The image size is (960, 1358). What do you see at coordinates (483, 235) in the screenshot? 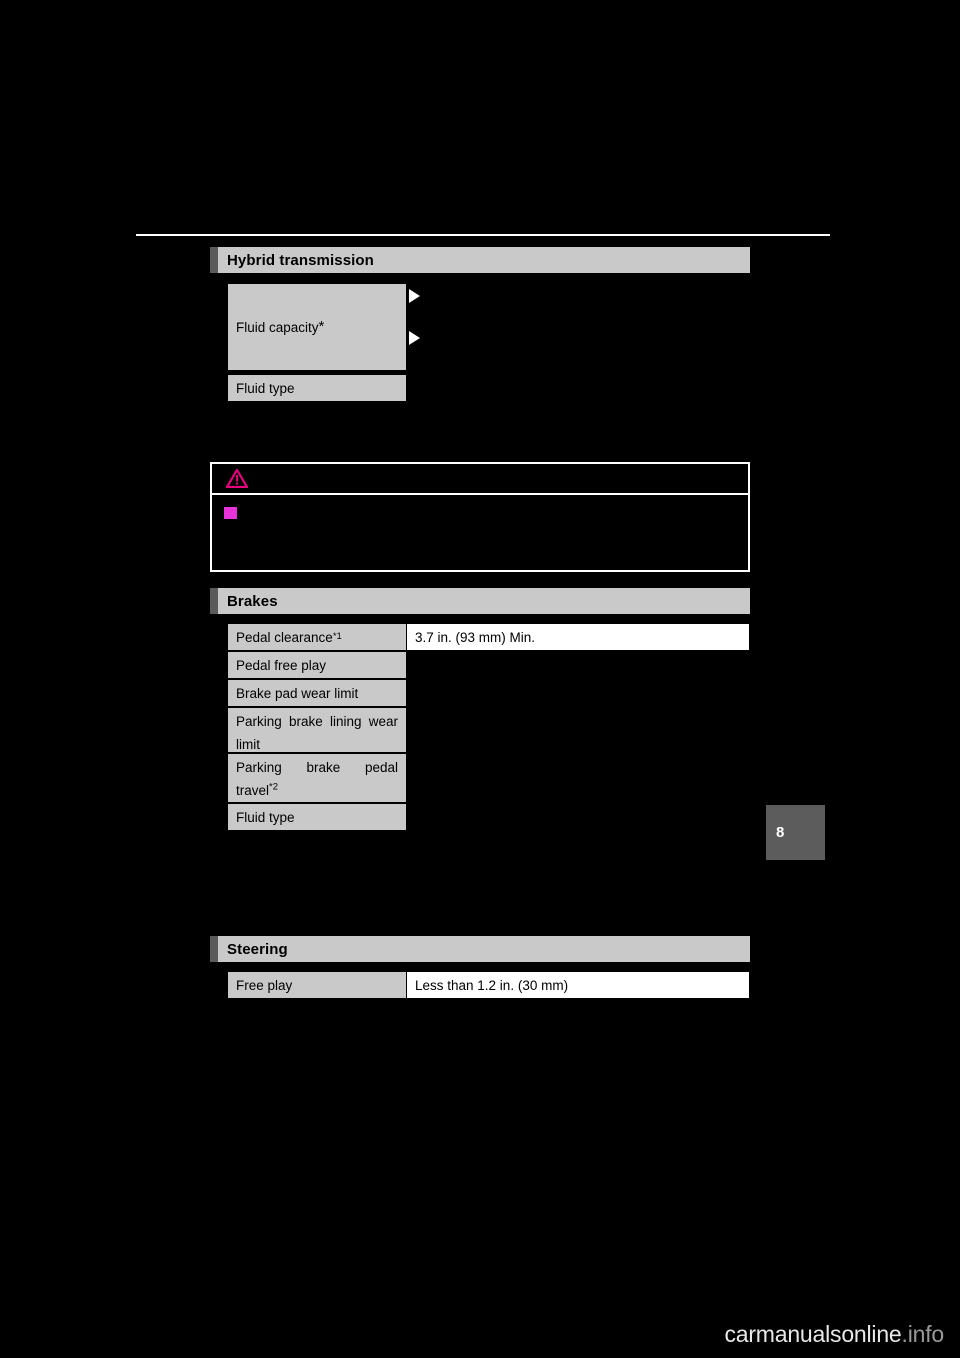
I see `page-top-rule` at bounding box center [483, 235].